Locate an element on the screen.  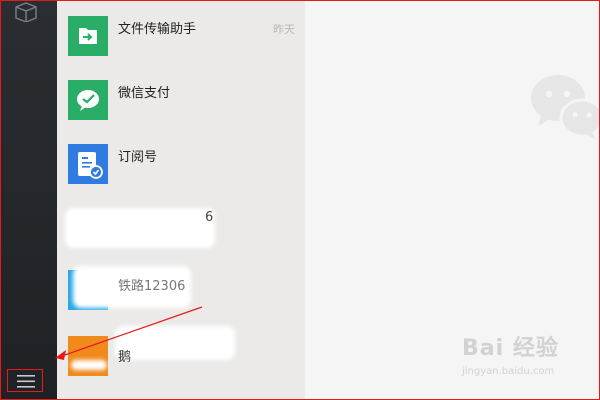
chat-item-redacted: 6 is located at coordinates (181, 228).